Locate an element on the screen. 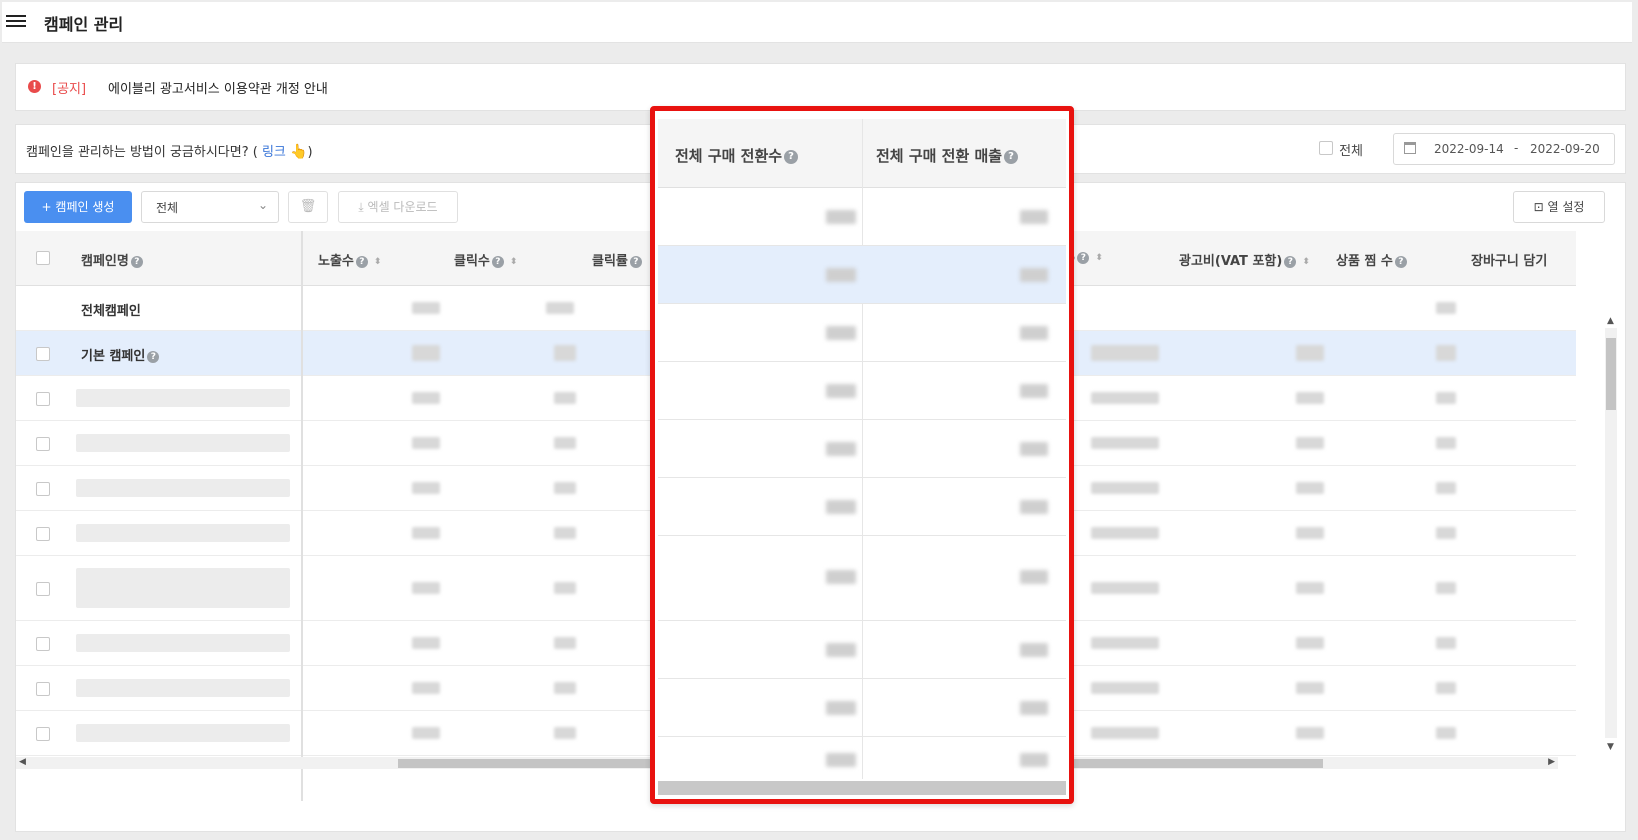 The image size is (1638, 840). scroll-down-arrow-icon: ▼ is located at coordinates (1610, 747).